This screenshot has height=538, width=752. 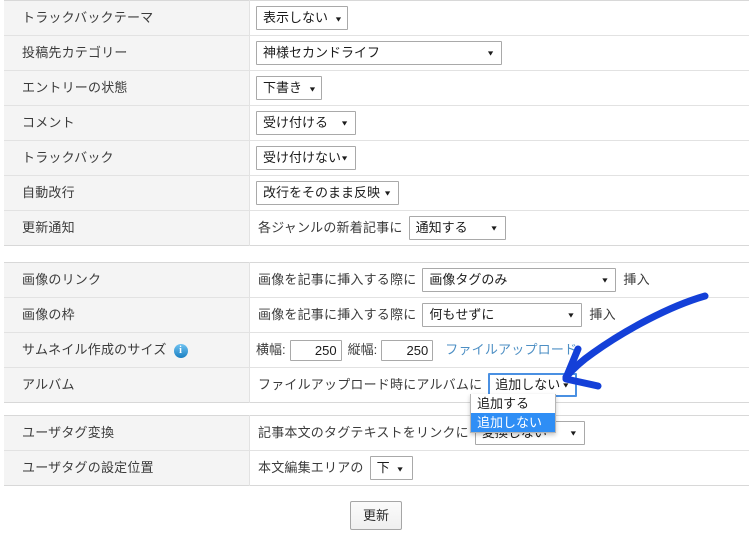 What do you see at coordinates (602, 314) in the screenshot?
I see `image-frame-suffix: 挿入` at bounding box center [602, 314].